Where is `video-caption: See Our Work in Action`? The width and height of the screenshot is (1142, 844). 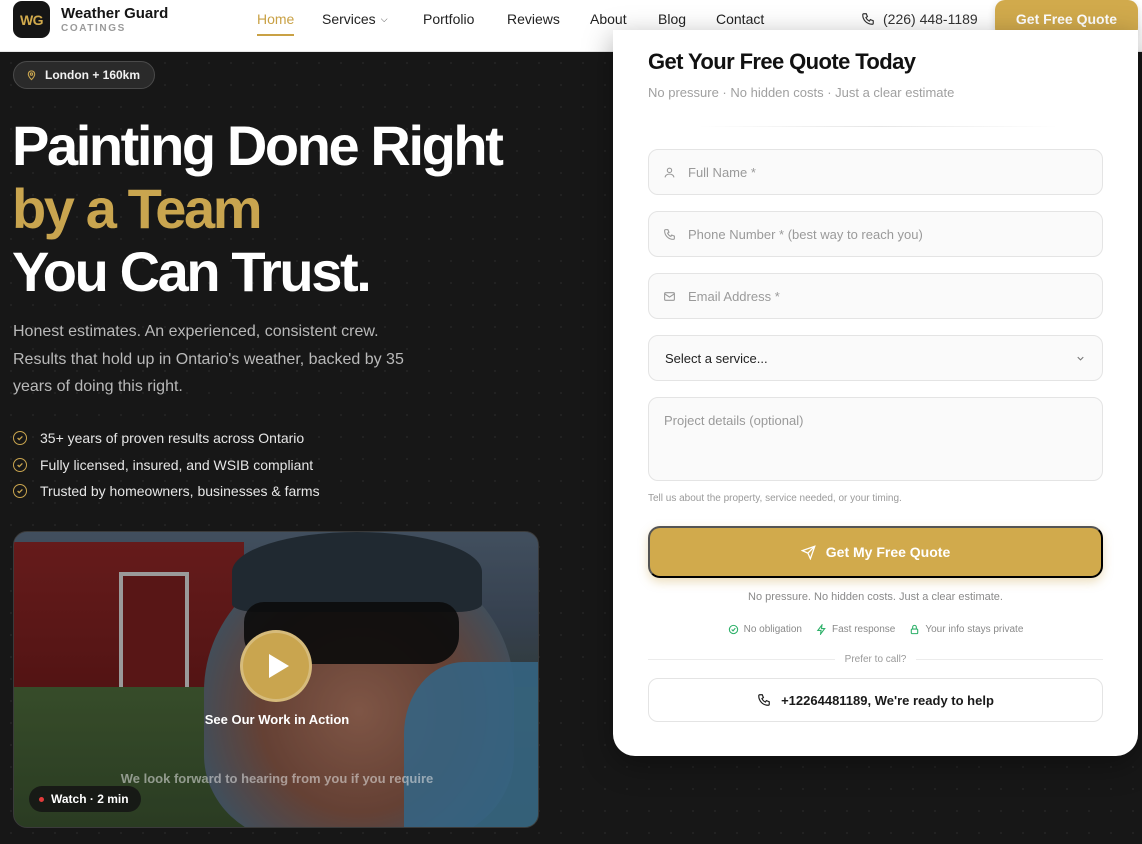 video-caption: See Our Work in Action is located at coordinates (277, 719).